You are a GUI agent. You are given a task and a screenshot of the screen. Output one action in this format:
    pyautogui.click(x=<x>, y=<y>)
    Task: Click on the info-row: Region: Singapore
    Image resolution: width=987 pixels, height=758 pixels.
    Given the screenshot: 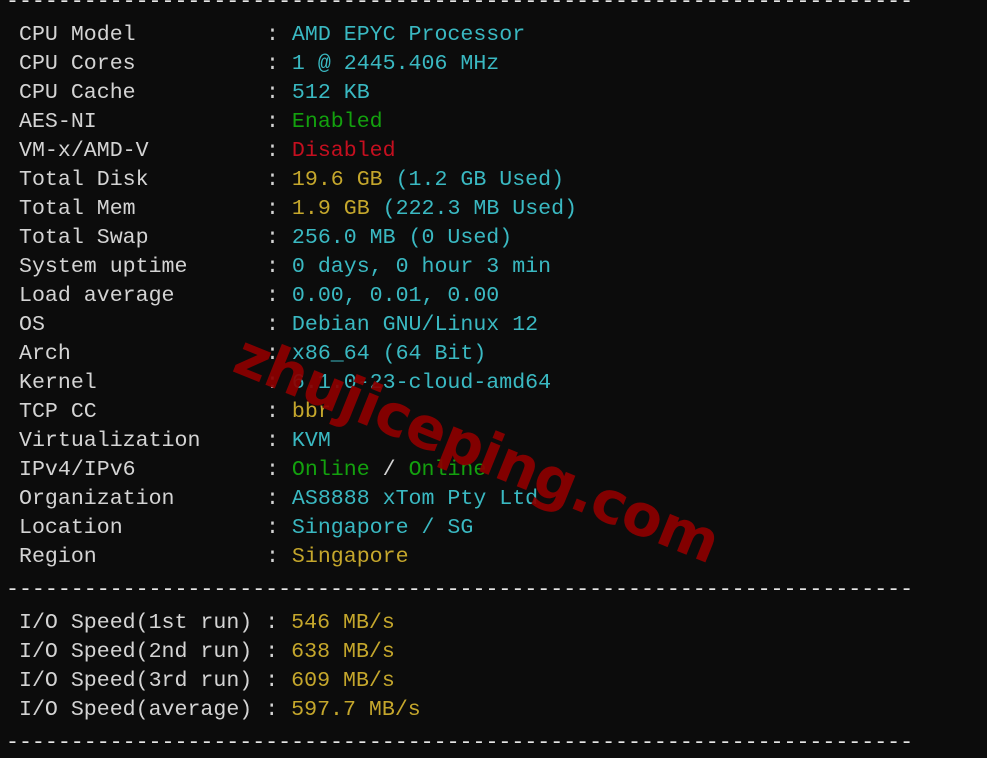 What is the action you would take?
    pyautogui.click(x=459, y=557)
    